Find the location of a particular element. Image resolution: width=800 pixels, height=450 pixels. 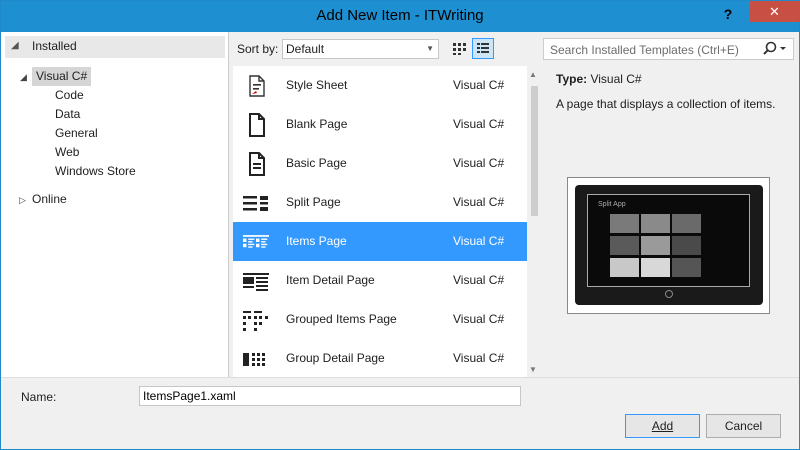

grid-view-icon is located at coordinates (459, 49).